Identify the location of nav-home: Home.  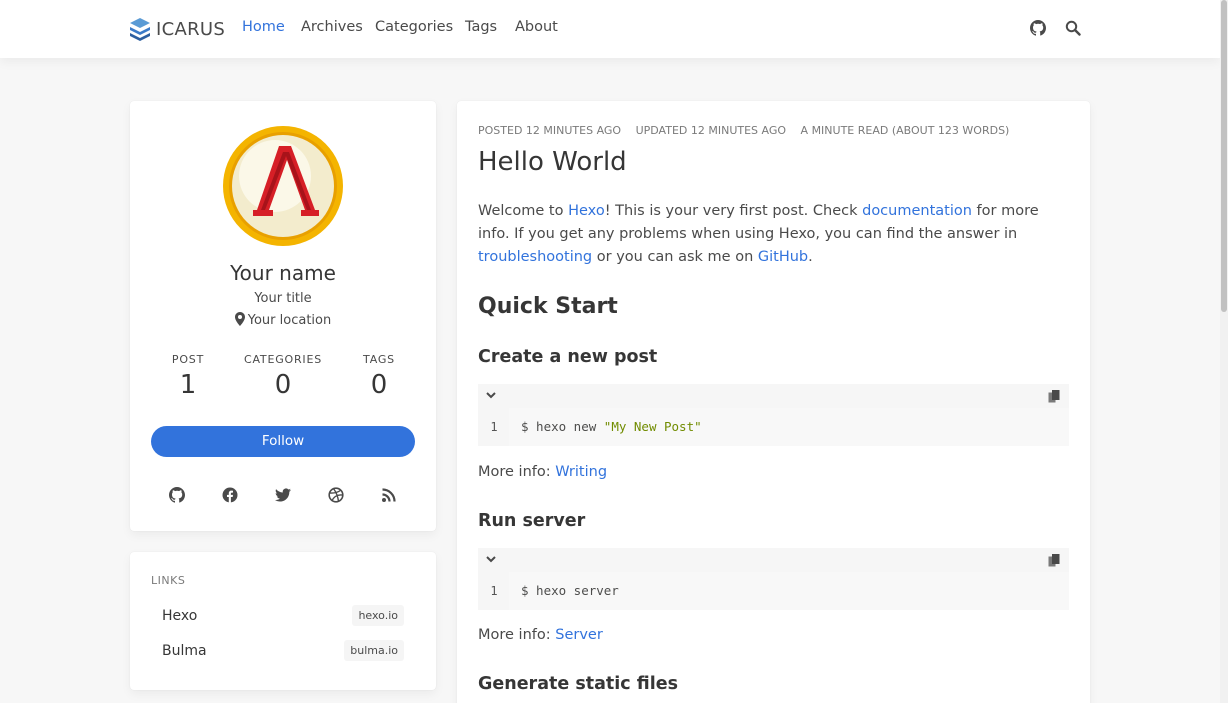
(263, 27).